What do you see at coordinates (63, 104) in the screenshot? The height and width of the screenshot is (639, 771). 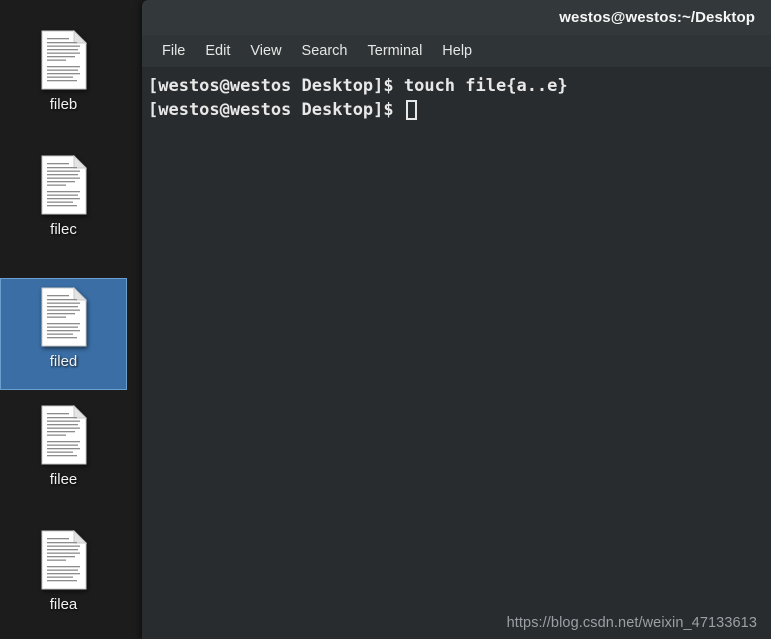 I see `desktop-icon-label: fileb` at bounding box center [63, 104].